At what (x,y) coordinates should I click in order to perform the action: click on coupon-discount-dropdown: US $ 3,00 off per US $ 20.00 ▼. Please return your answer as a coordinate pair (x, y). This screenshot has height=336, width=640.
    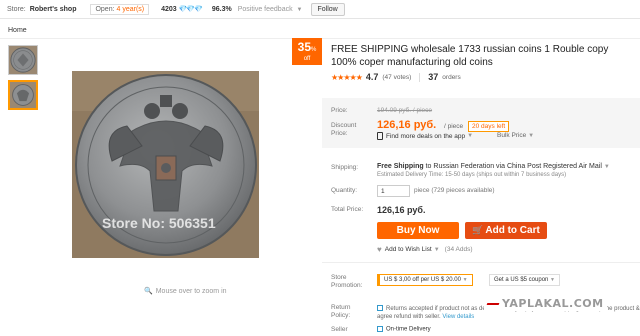
    Looking at the image, I should click on (425, 280).